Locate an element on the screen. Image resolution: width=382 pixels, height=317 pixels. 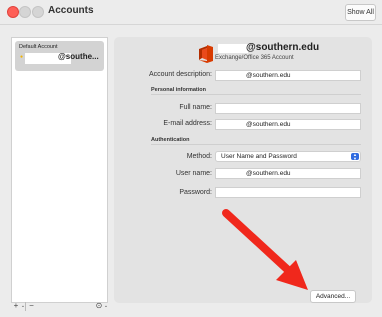
chevron-down-icon: ⌄ is located at coordinates (106, 306).